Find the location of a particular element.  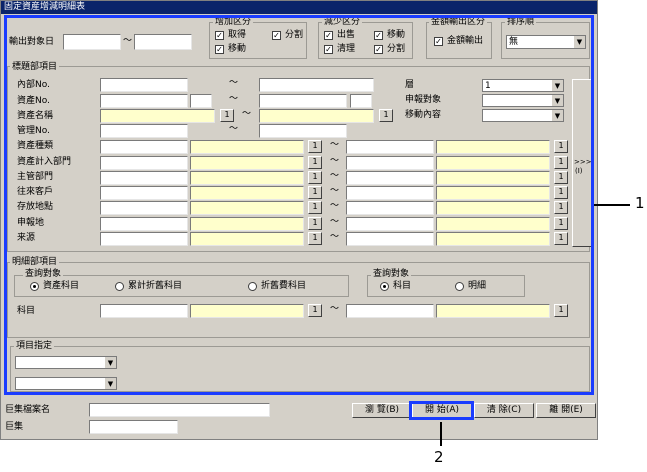

callout-1-number: 1 is located at coordinates (640, 203).